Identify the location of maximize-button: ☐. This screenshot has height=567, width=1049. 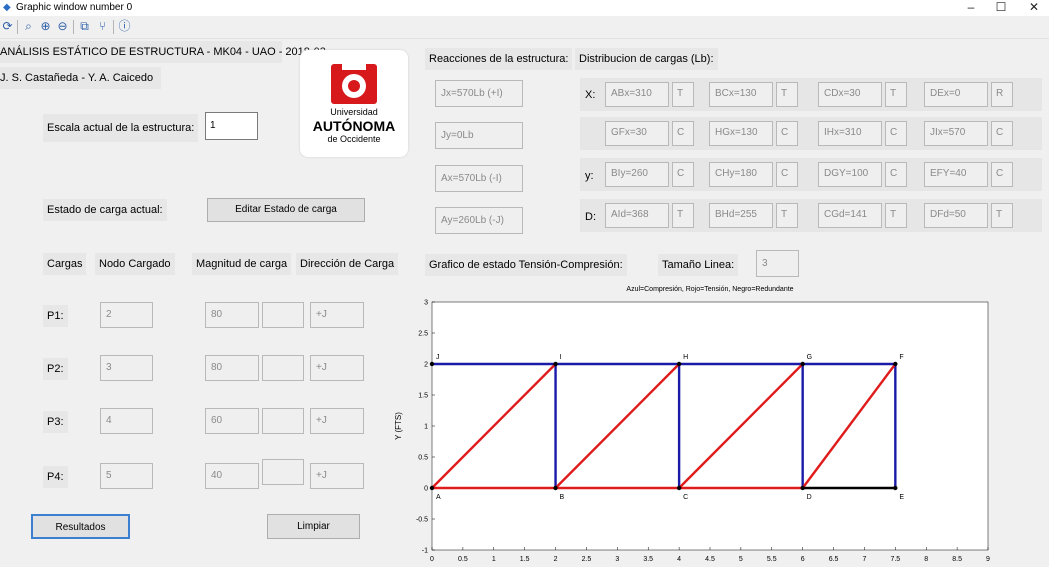
(1001, 8).